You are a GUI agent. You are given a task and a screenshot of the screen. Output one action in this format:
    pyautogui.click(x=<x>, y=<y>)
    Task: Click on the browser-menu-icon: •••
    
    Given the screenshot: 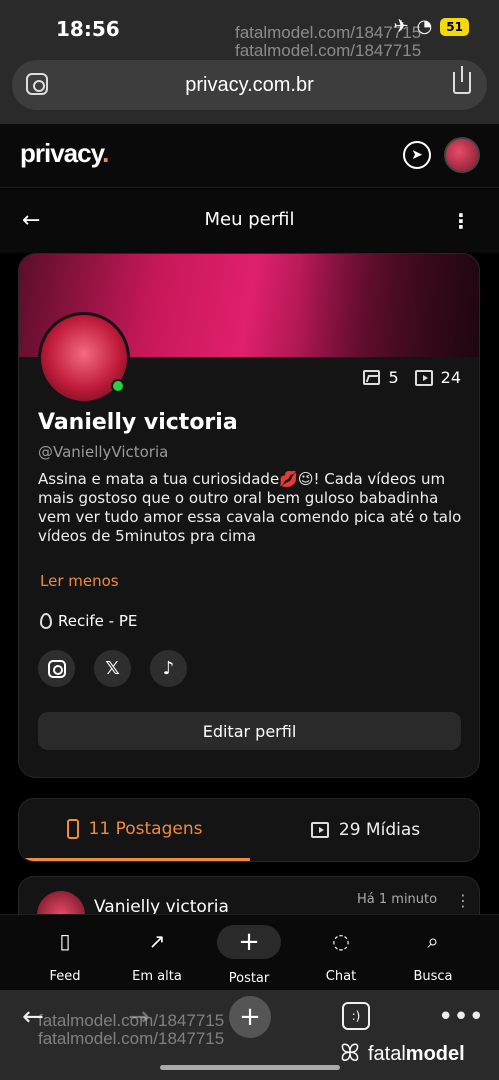 What is the action you would take?
    pyautogui.click(x=461, y=1017)
    